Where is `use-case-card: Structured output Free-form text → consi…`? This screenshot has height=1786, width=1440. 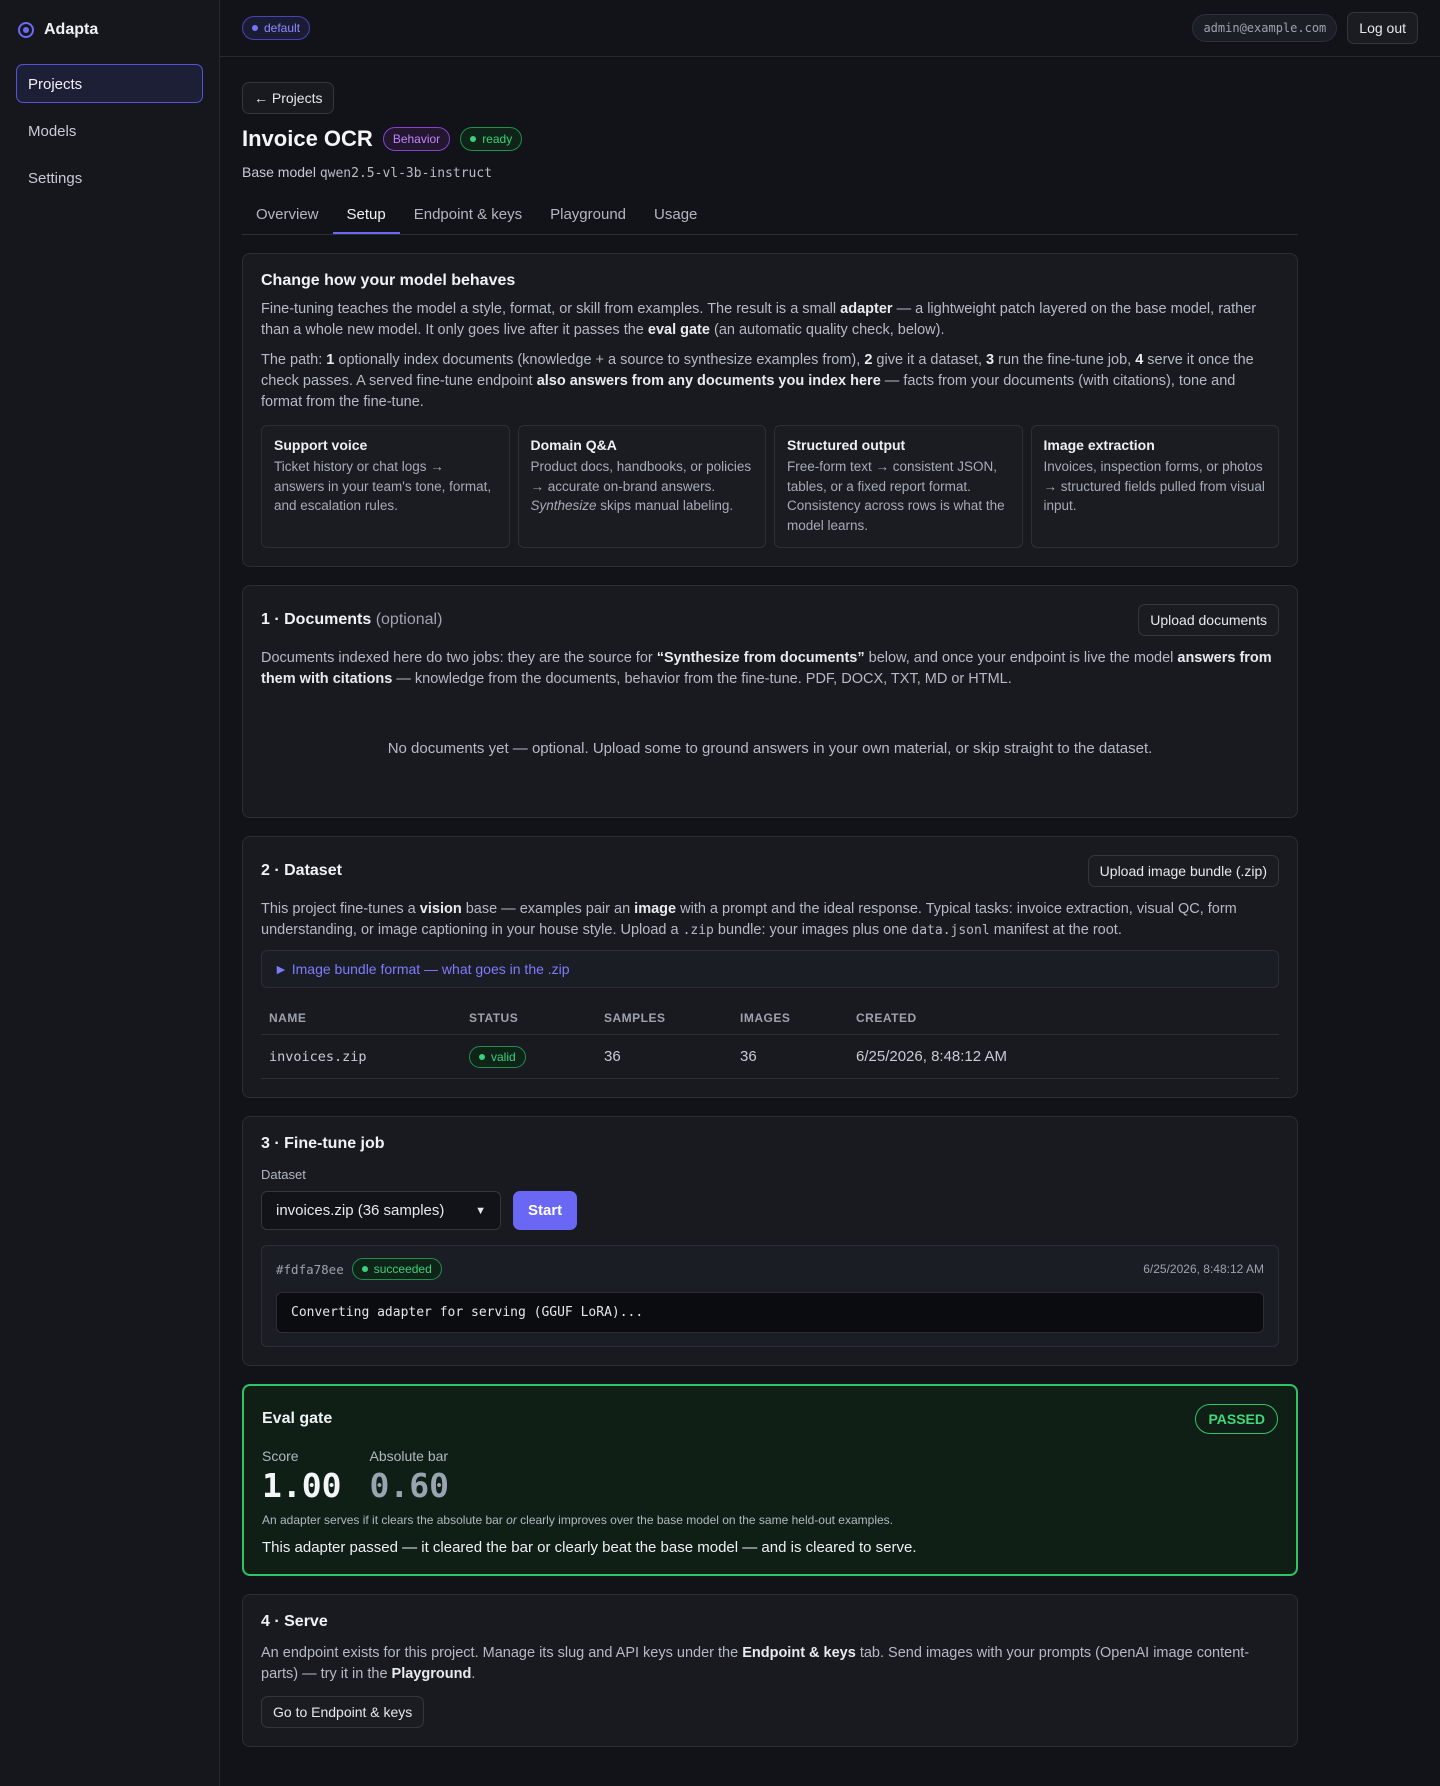
use-case-card: Structured output Free-form text → consi… is located at coordinates (898, 486).